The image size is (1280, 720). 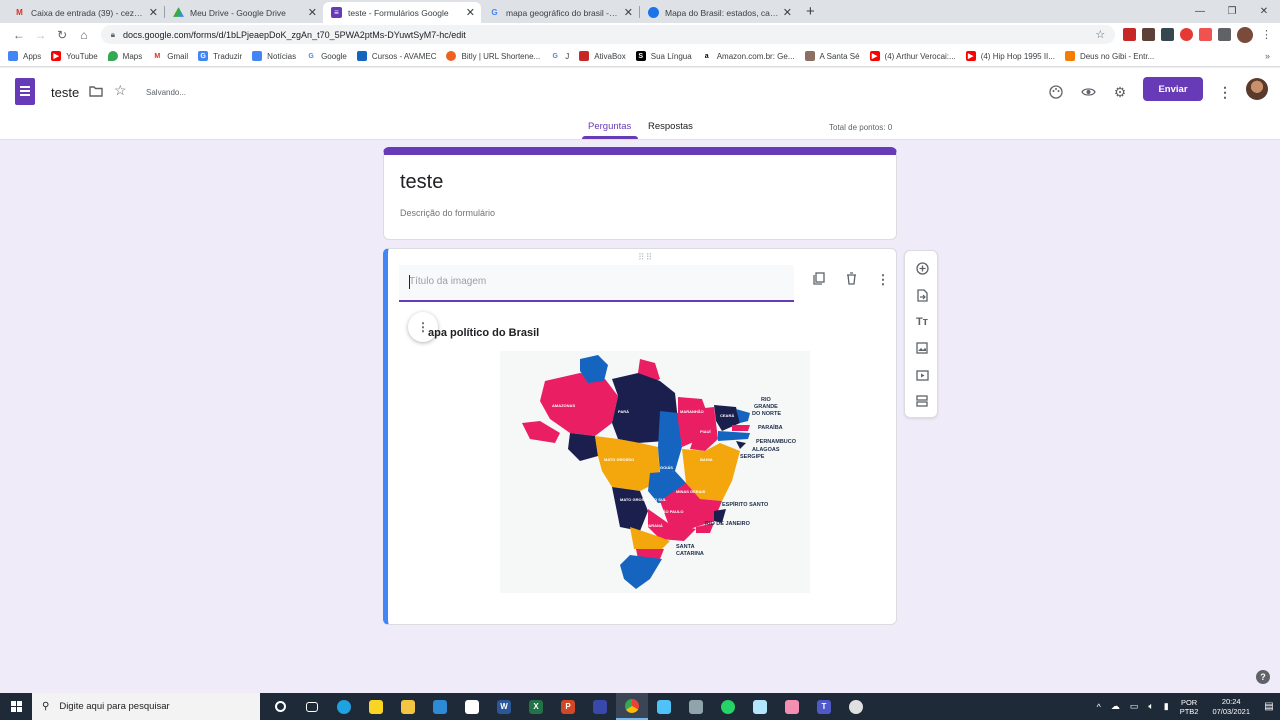 What do you see at coordinates (170, 56) in the screenshot?
I see `bookmark-gmail: M Gmail` at bounding box center [170, 56].